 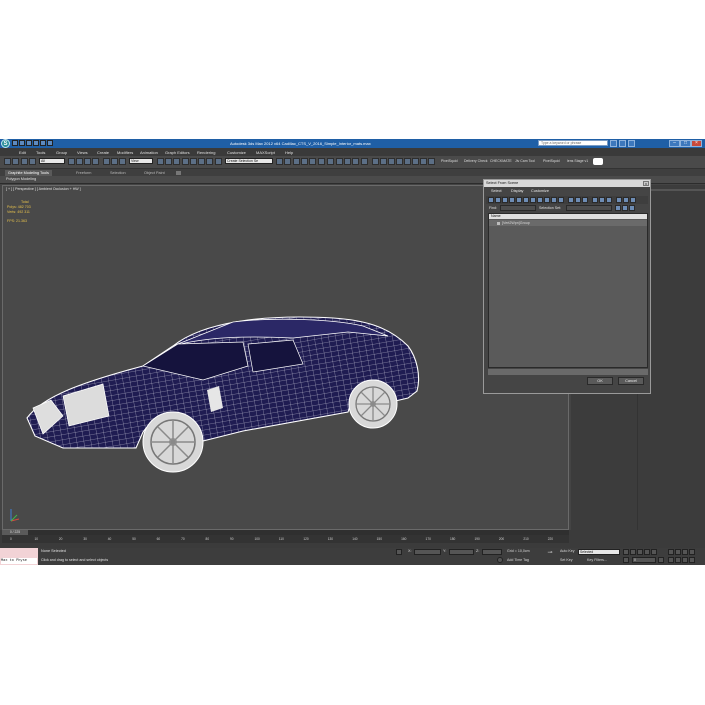 I want to click on add-time-tag: Add Time Tag, so click(x=518, y=560).